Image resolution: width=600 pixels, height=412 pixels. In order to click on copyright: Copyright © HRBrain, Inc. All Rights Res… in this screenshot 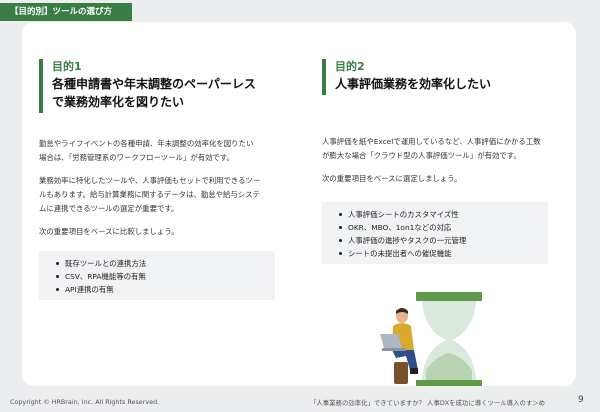, I will do `click(85, 402)`.